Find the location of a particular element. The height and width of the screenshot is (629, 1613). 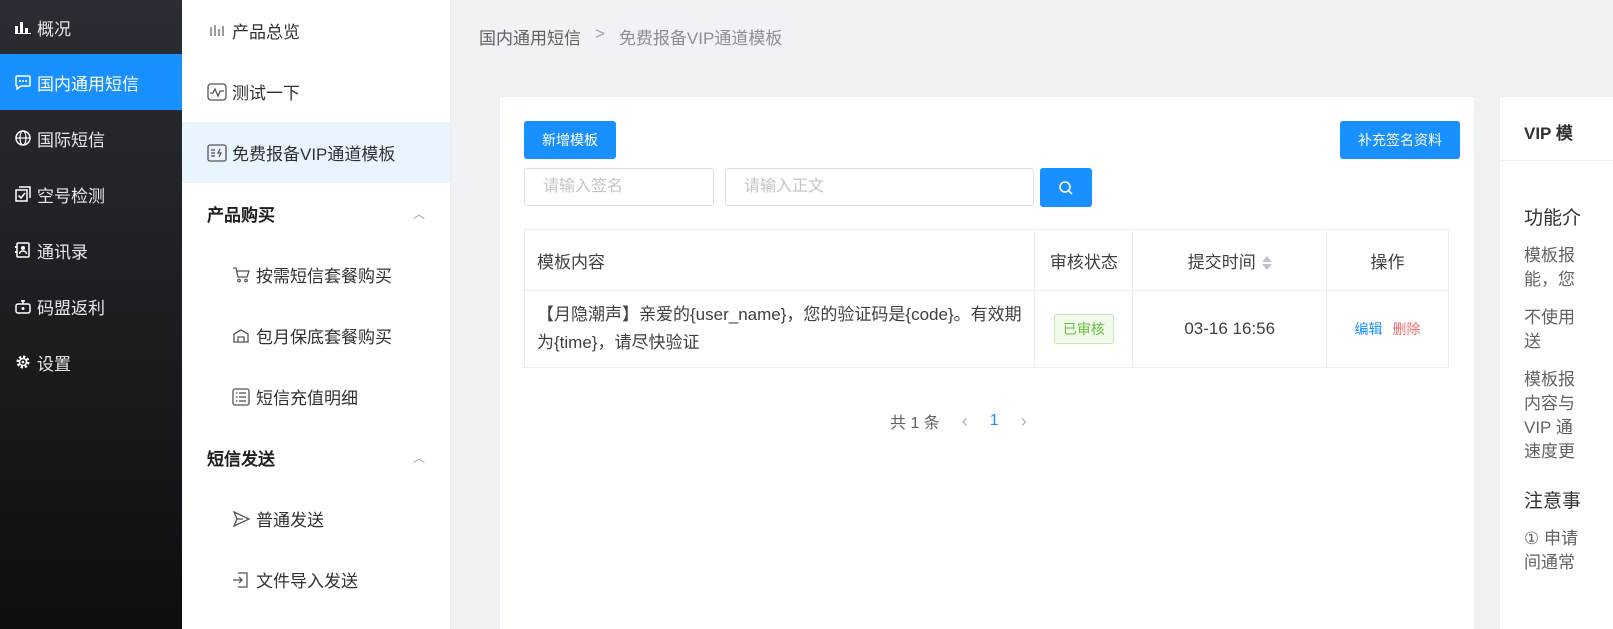

breadcrumb-current: 免费报备VIP通道模板 is located at coordinates (700, 38).